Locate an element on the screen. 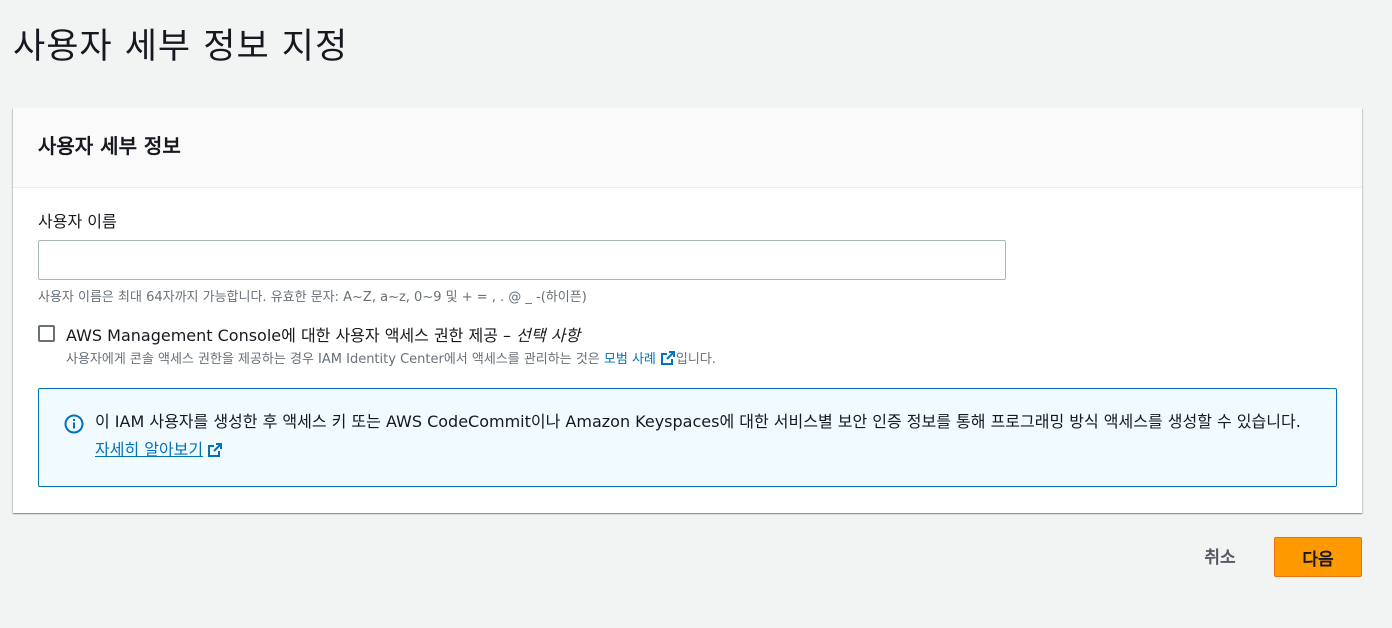  learn-more-link: 자세히 알아보기 is located at coordinates (149, 449).